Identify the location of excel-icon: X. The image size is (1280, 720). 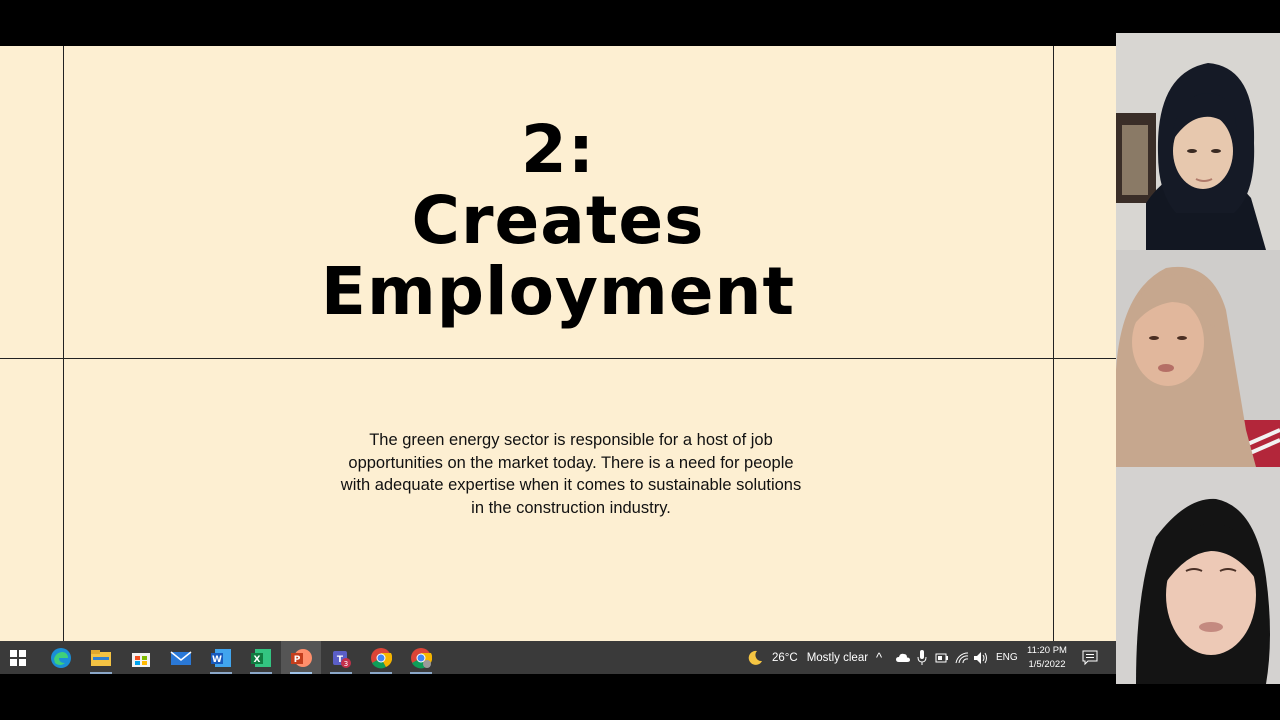
(261, 658).